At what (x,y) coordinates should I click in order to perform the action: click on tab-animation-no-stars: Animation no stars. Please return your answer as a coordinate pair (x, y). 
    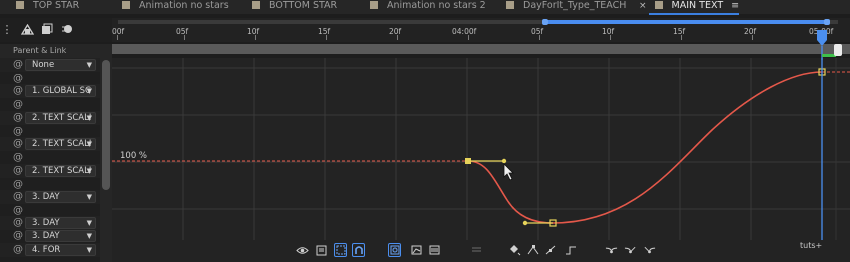
    Looking at the image, I should click on (175, 7).